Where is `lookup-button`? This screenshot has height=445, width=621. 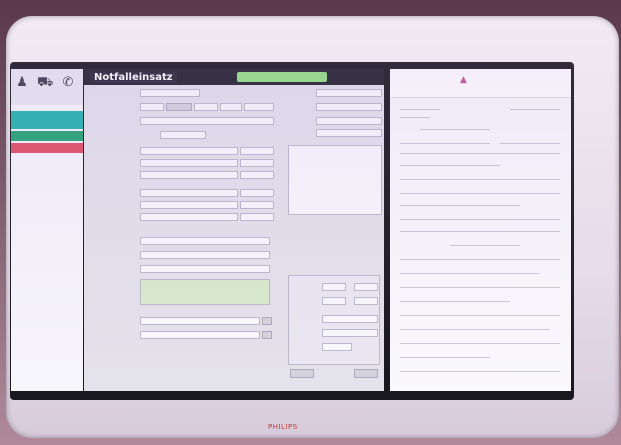
lookup-button is located at coordinates (179, 107).